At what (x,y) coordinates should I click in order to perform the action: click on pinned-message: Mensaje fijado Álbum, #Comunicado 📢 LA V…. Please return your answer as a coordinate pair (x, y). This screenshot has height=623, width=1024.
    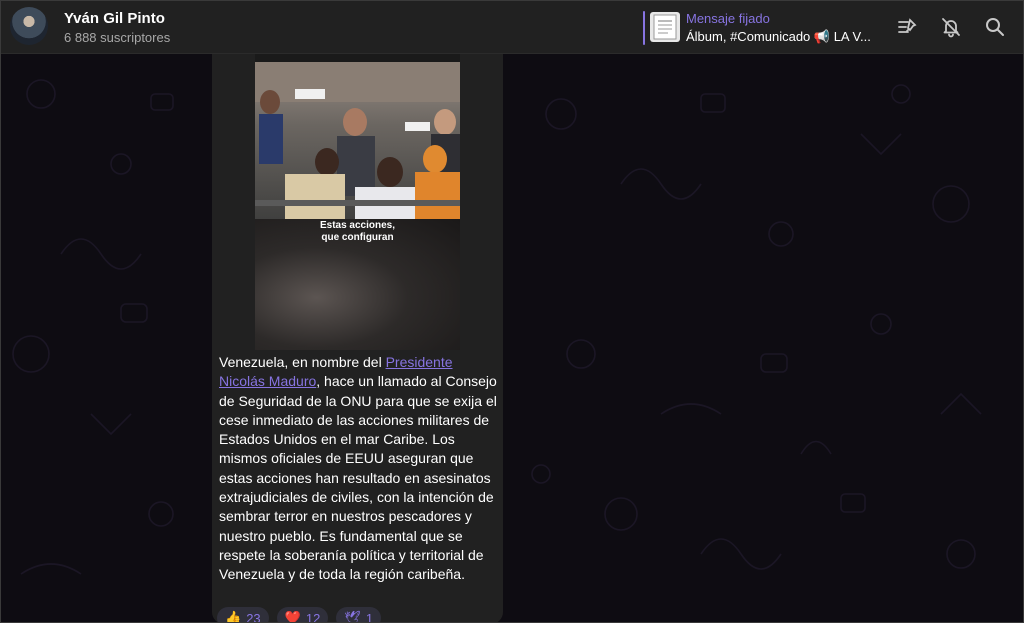
    Looking at the image, I should click on (763, 28).